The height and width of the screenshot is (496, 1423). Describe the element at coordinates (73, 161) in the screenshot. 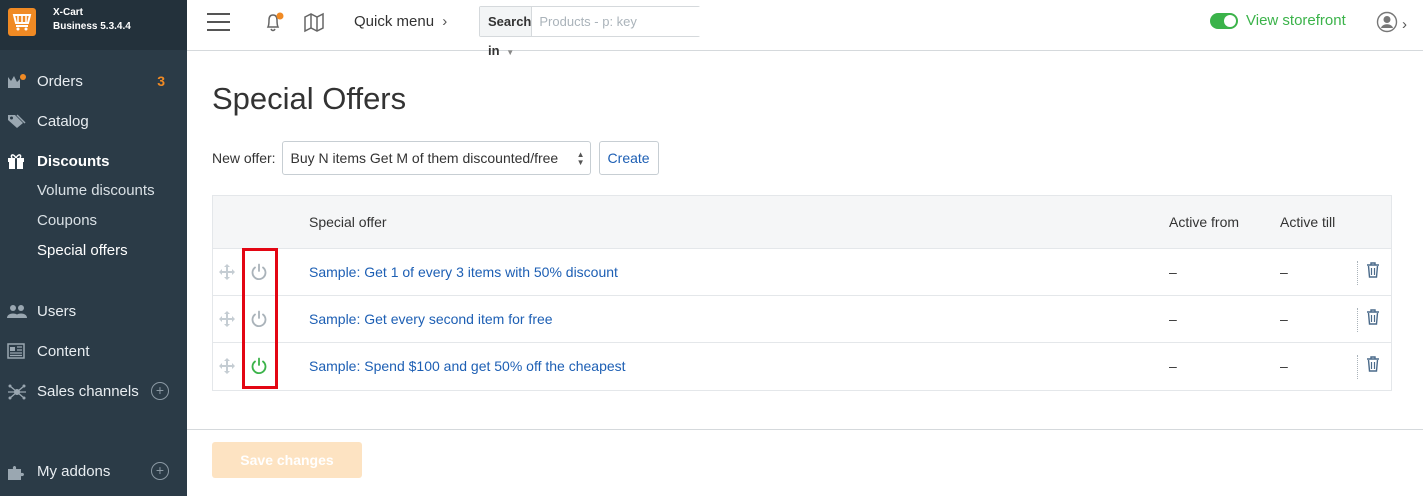

I see `sidebar-item-label: Discounts` at that location.